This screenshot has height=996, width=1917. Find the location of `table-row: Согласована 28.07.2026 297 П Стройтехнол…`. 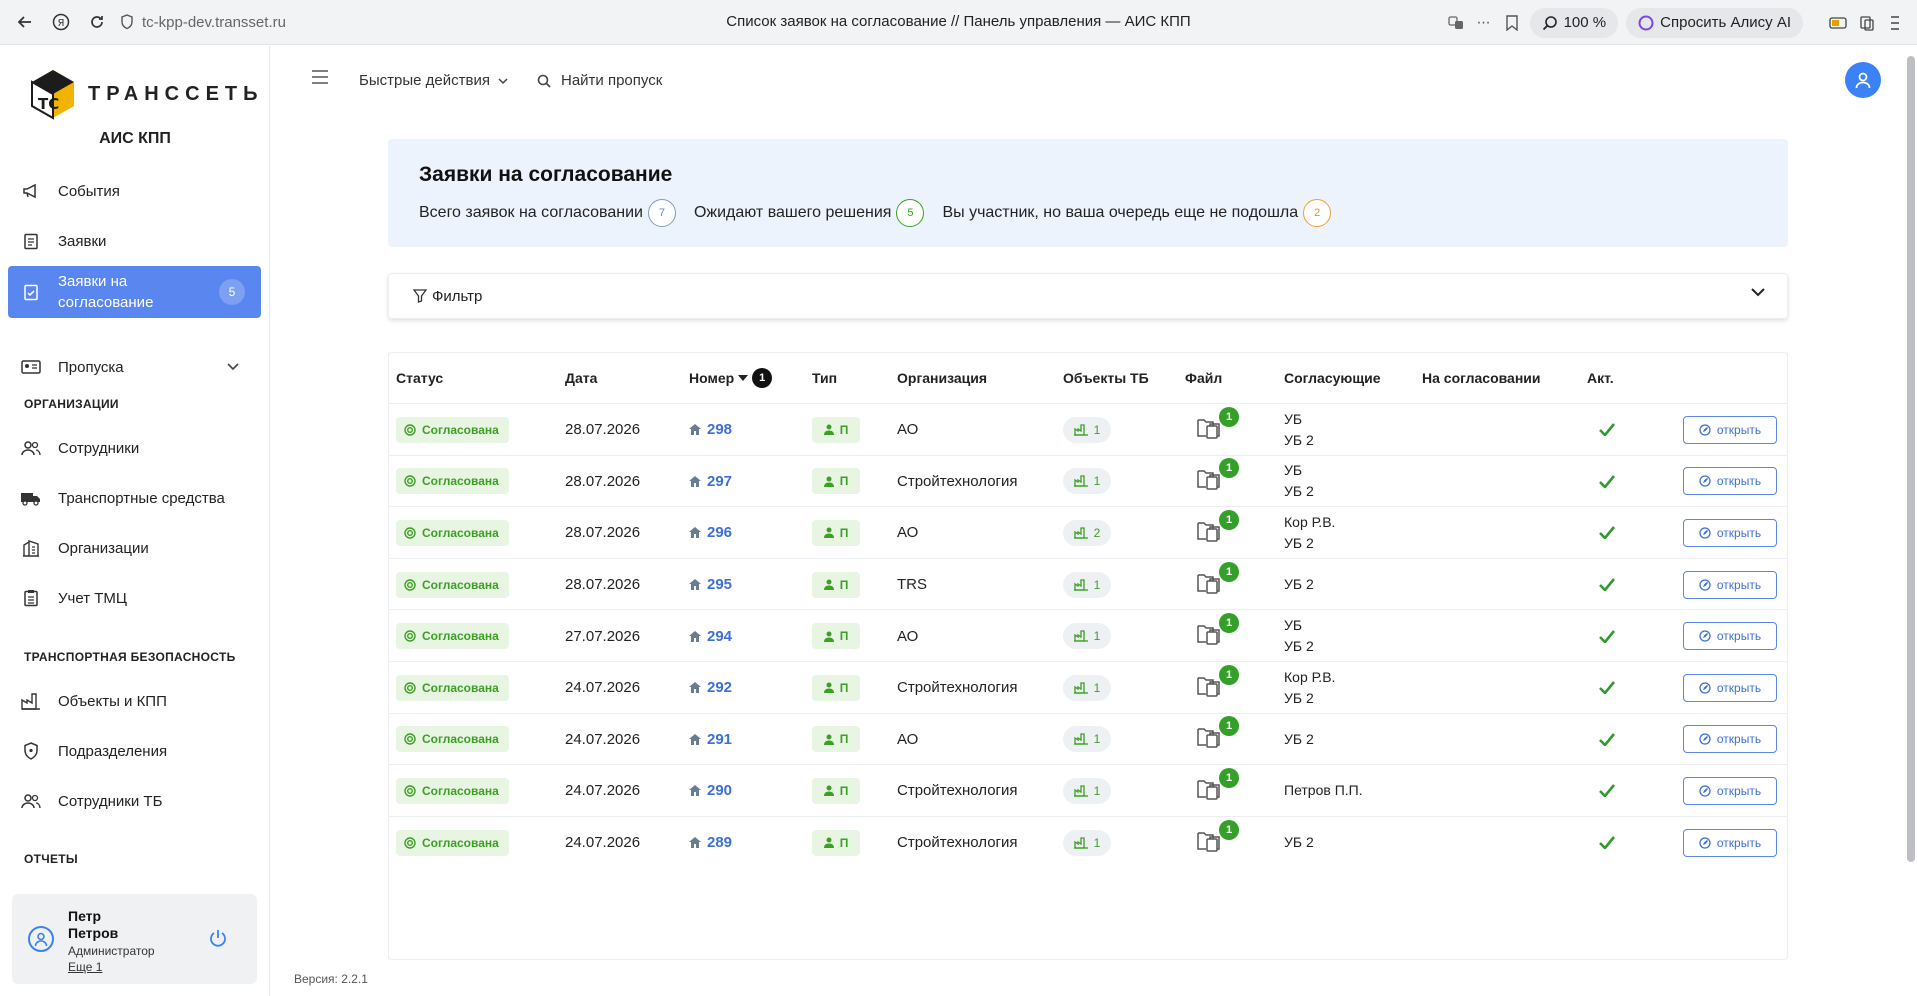

table-row: Согласована 28.07.2026 297 П Стройтехнол… is located at coordinates (1088, 480).